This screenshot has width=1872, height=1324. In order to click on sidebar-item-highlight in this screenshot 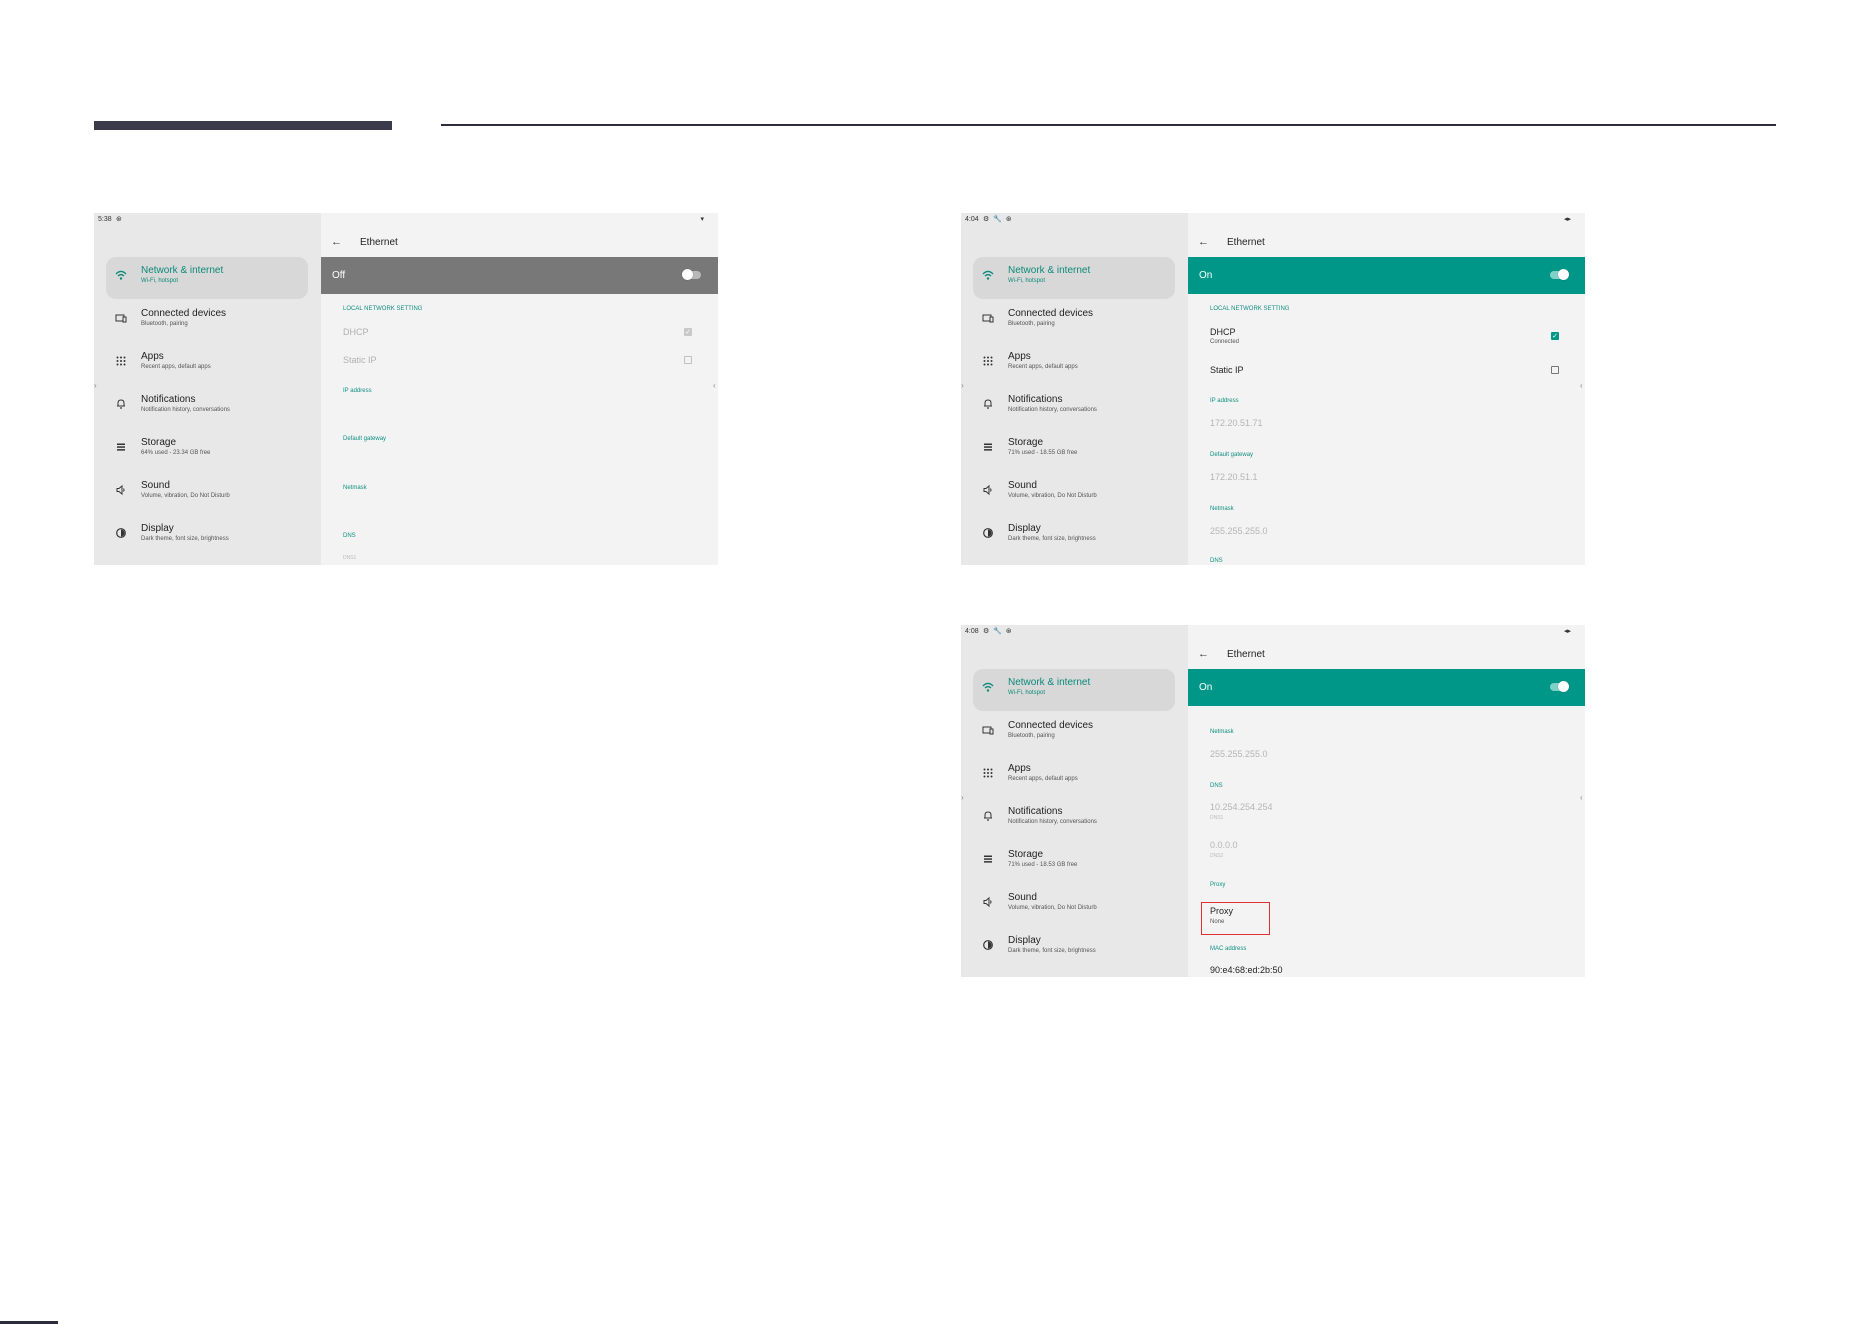, I will do `click(207, 278)`.